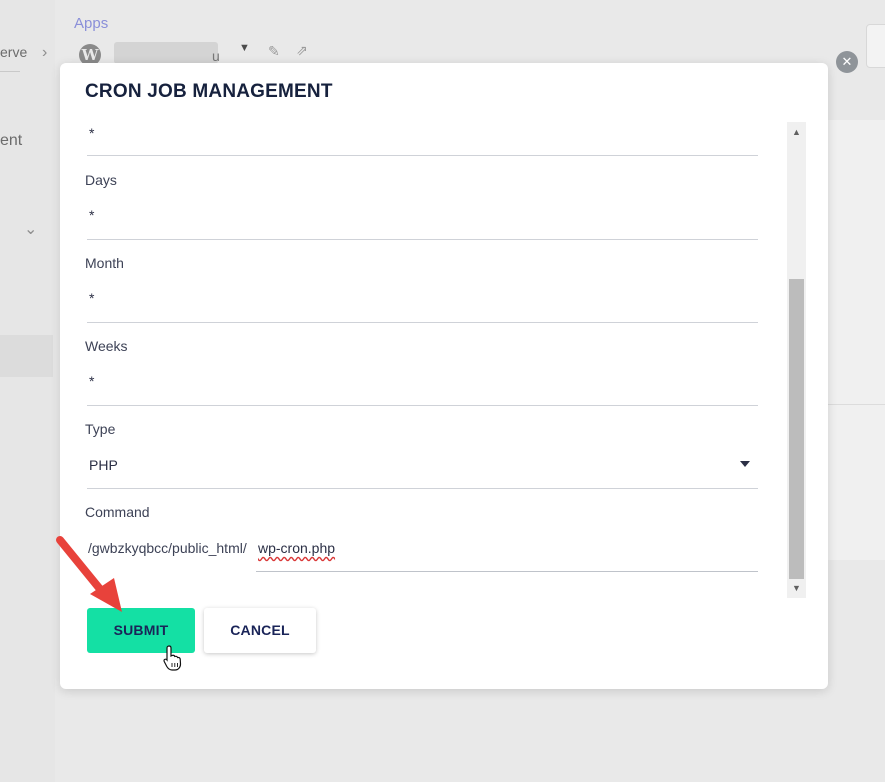 Image resolution: width=885 pixels, height=782 pixels. Describe the element at coordinates (11, 140) in the screenshot. I see `background-sidebar-text: ent` at that location.